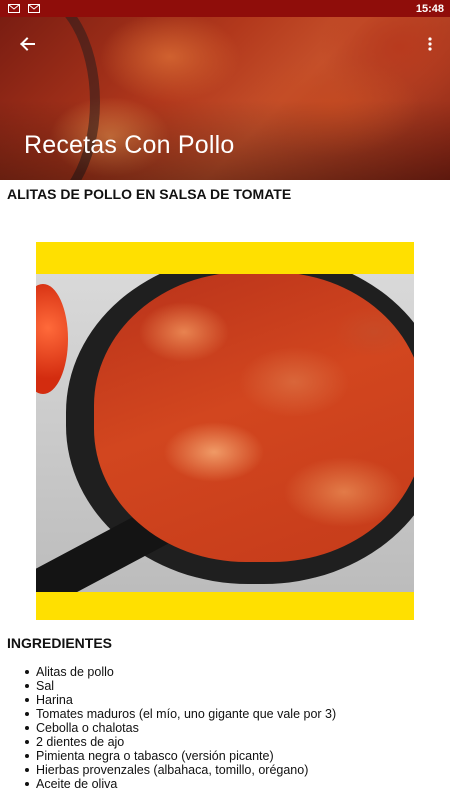 The height and width of the screenshot is (800, 450). What do you see at coordinates (180, 742) in the screenshot?
I see `list-item: 2 dientes de ajo` at bounding box center [180, 742].